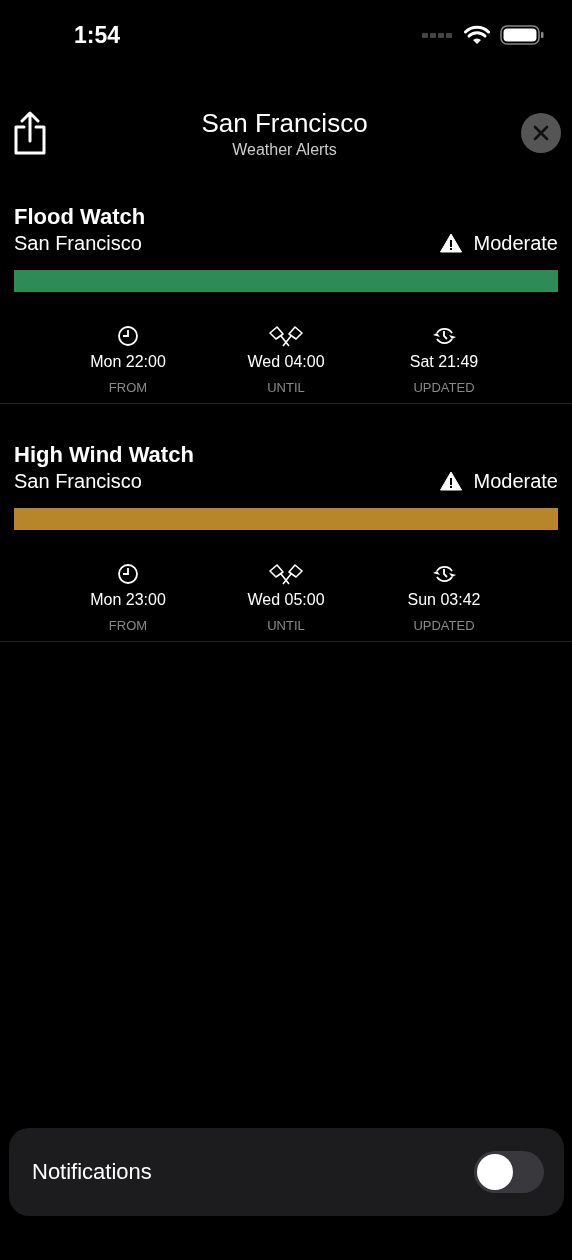  Describe the element at coordinates (128, 600) in the screenshot. I see `time-value: Mon 23:00` at that location.